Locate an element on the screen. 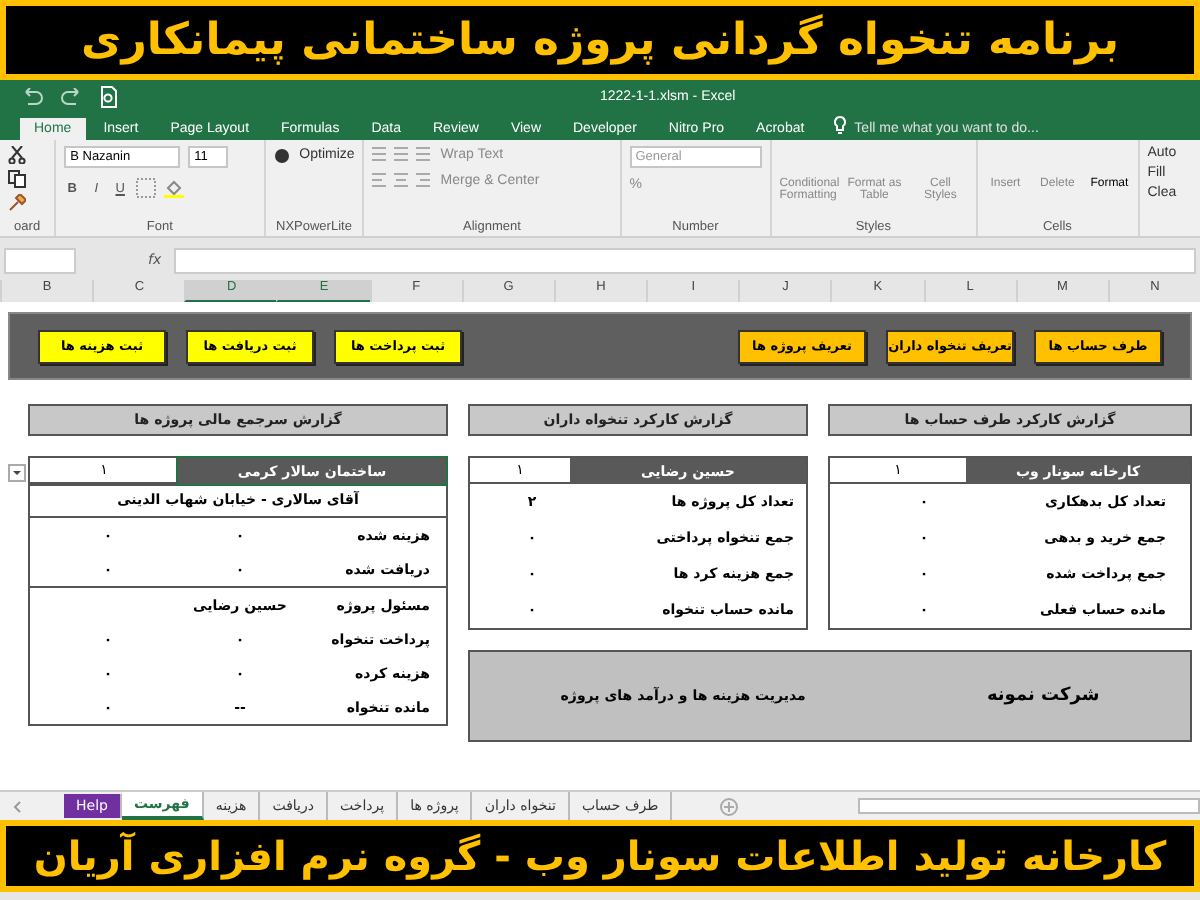  redo-icon is located at coordinates (72, 96).